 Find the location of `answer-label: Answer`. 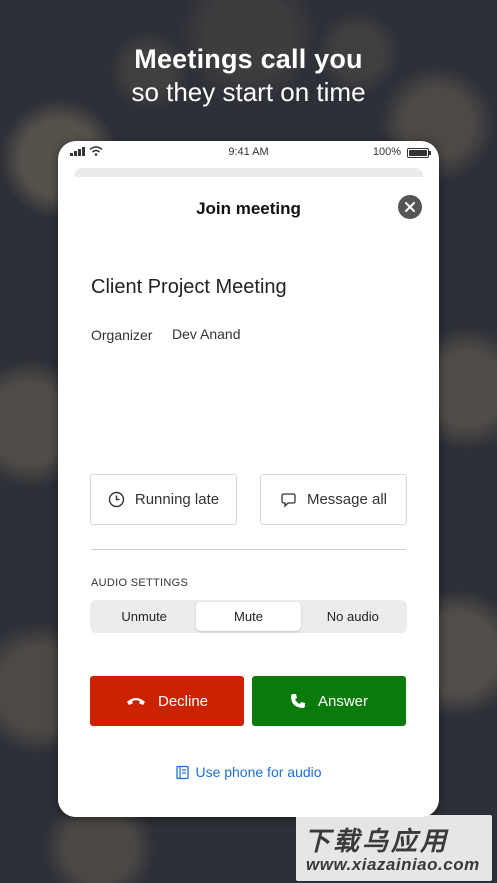

answer-label: Answer is located at coordinates (343, 701).